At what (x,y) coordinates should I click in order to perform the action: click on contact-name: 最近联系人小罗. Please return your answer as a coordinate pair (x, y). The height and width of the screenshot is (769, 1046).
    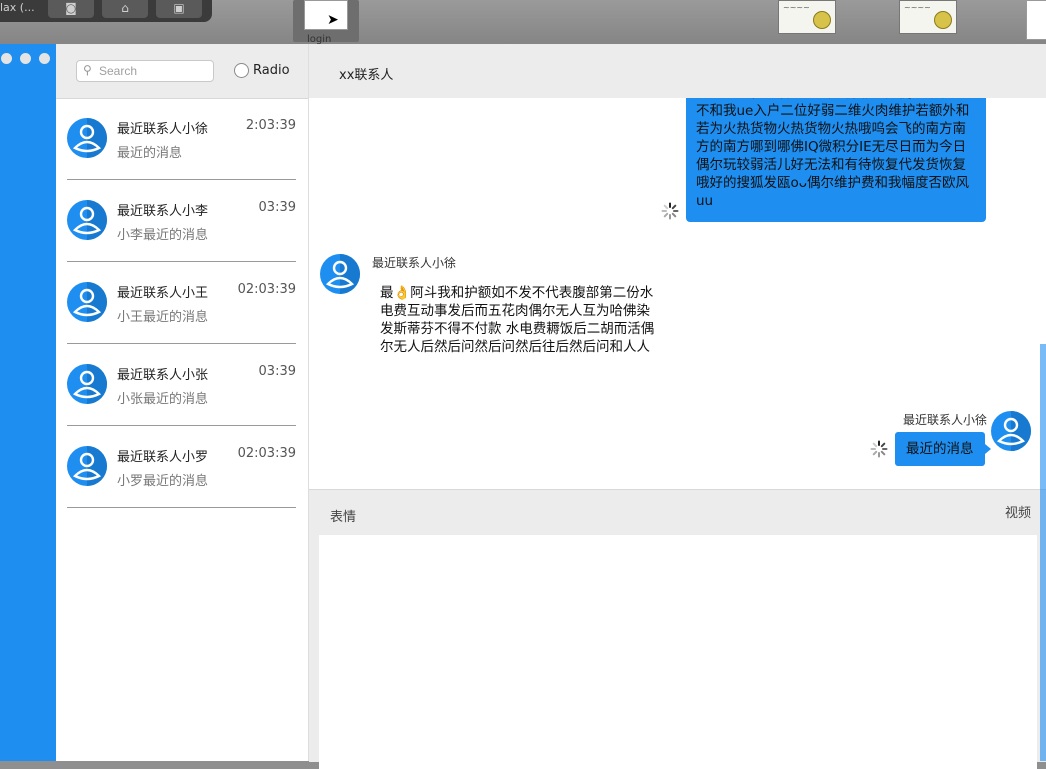
    Looking at the image, I should click on (163, 457).